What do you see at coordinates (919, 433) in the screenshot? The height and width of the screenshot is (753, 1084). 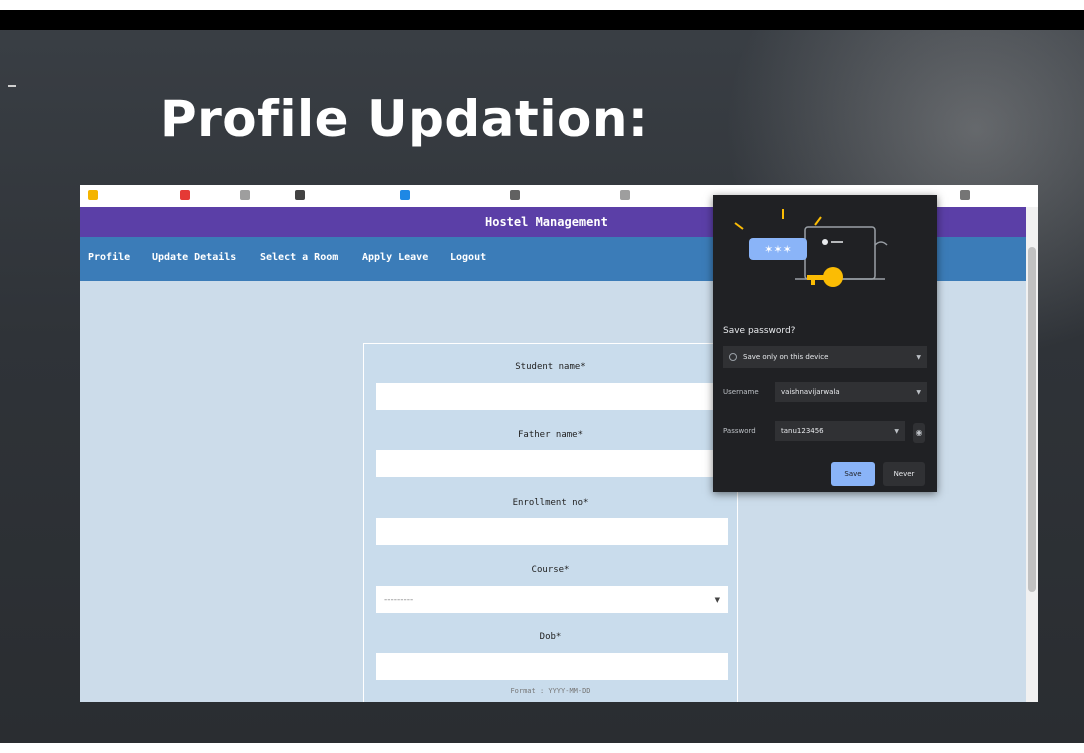 I see `show-password-eye-icon: ◉` at bounding box center [919, 433].